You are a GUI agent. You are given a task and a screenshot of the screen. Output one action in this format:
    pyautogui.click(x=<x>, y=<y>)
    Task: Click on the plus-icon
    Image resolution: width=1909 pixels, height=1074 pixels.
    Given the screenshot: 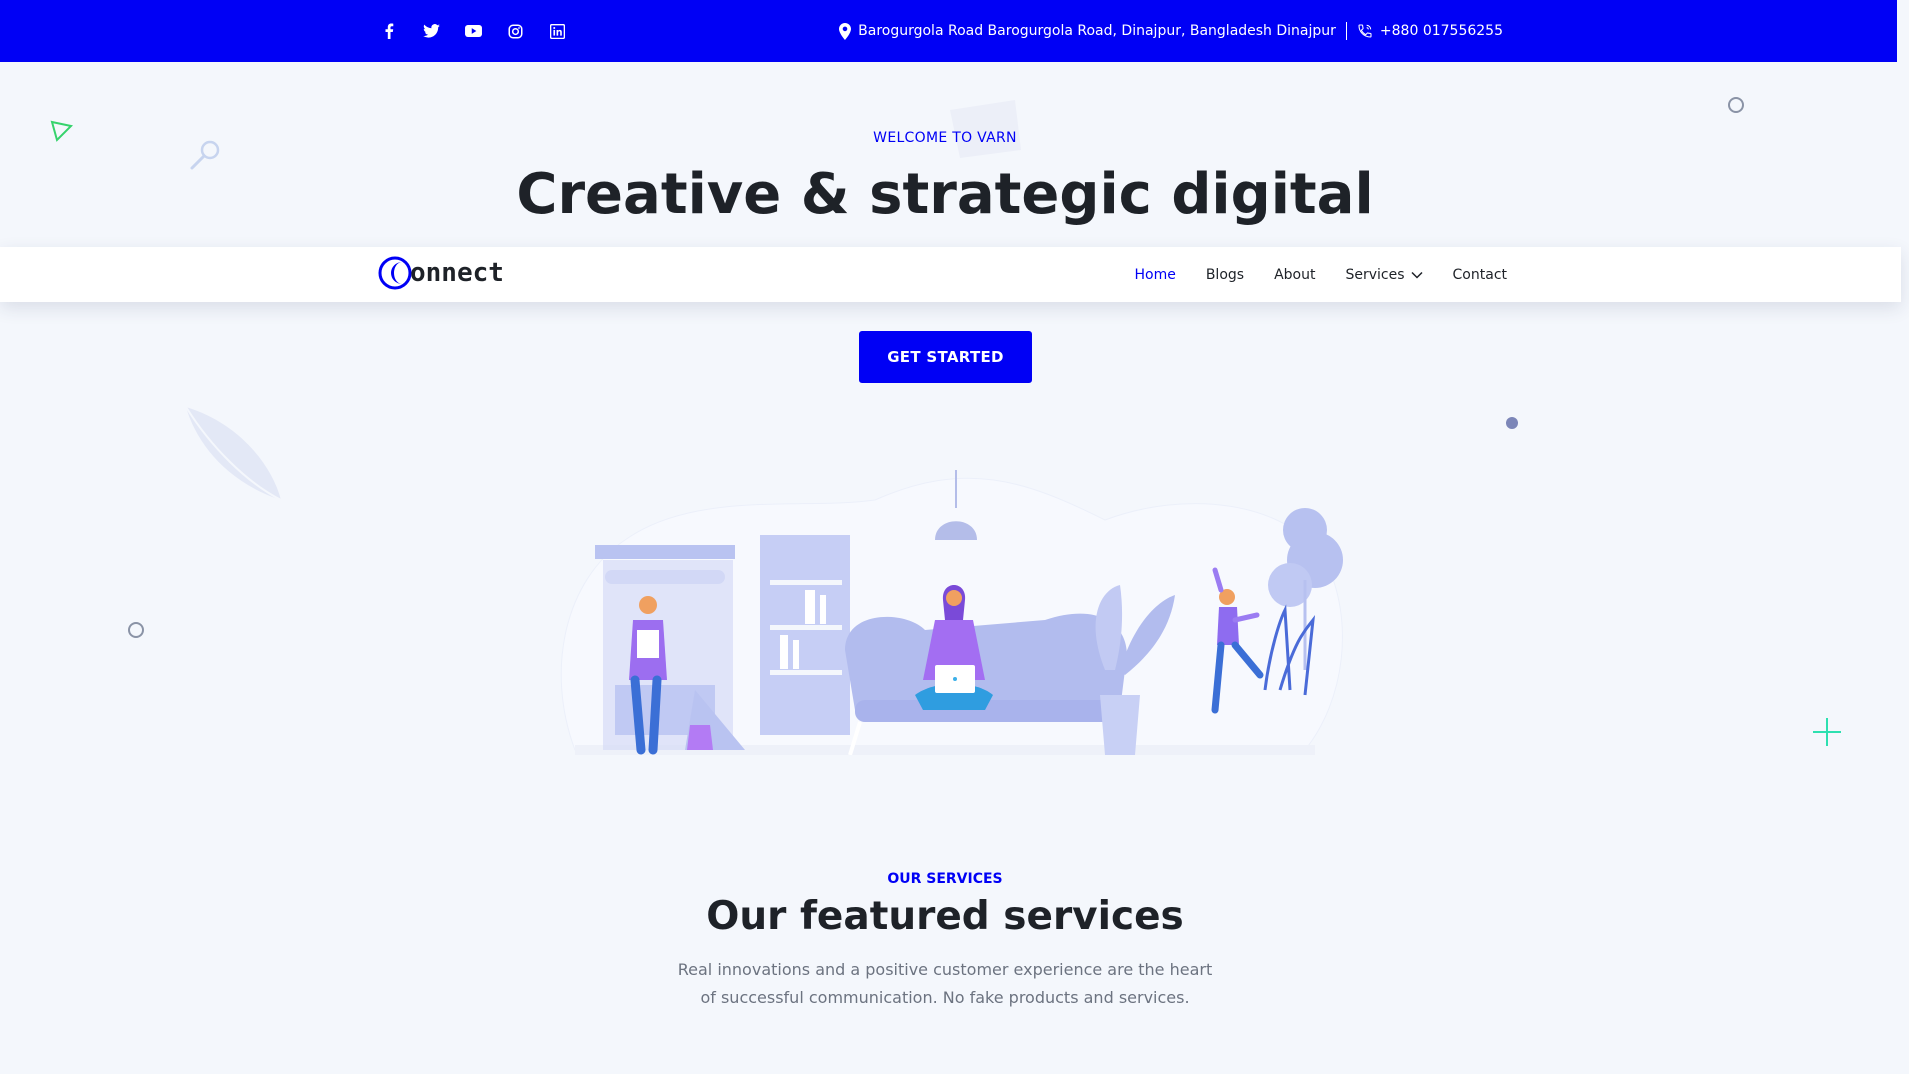 What is the action you would take?
    pyautogui.click(x=1827, y=732)
    